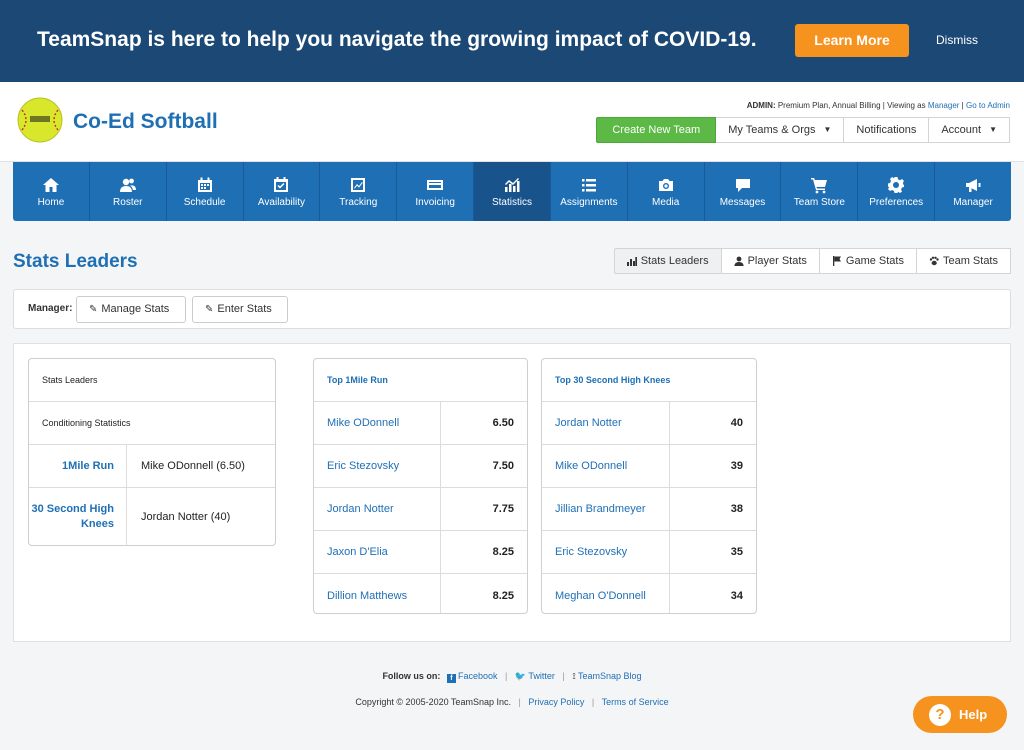 Image resolution: width=1024 pixels, height=750 pixels. I want to click on nav-item-manager: Manager, so click(973, 191).